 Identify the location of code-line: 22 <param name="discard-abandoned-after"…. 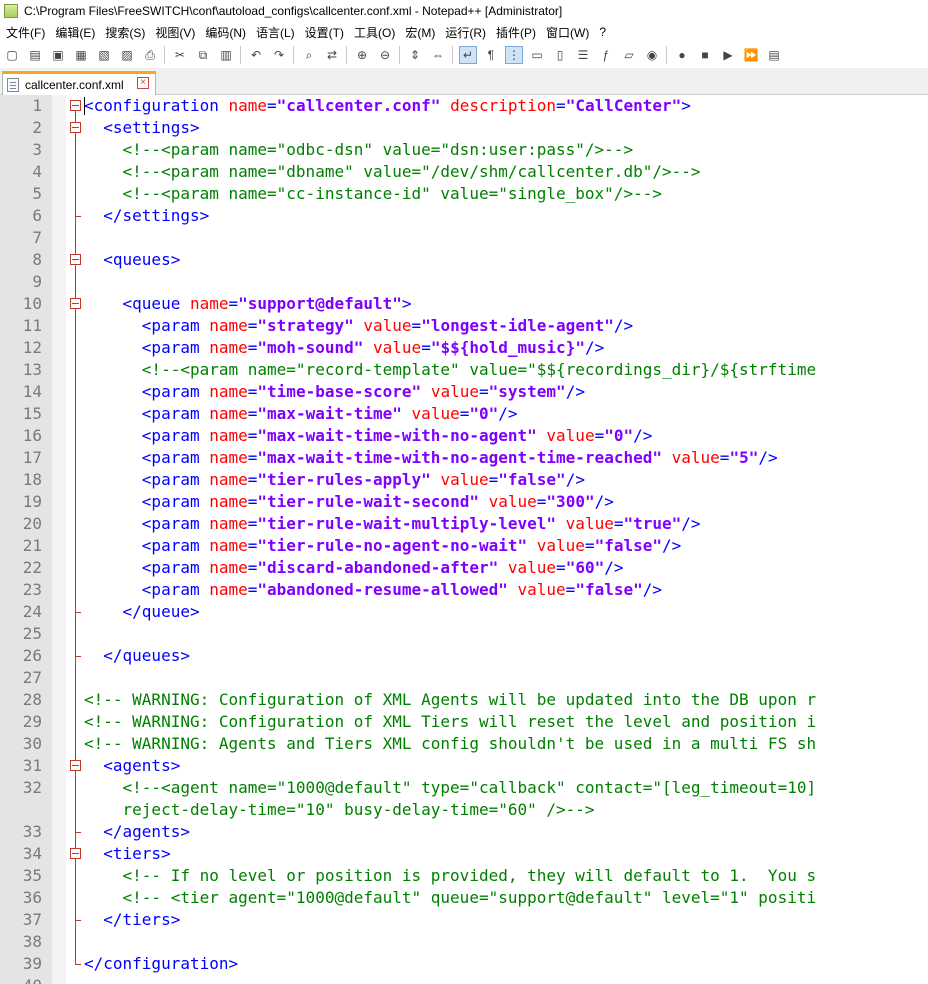
(464, 568).